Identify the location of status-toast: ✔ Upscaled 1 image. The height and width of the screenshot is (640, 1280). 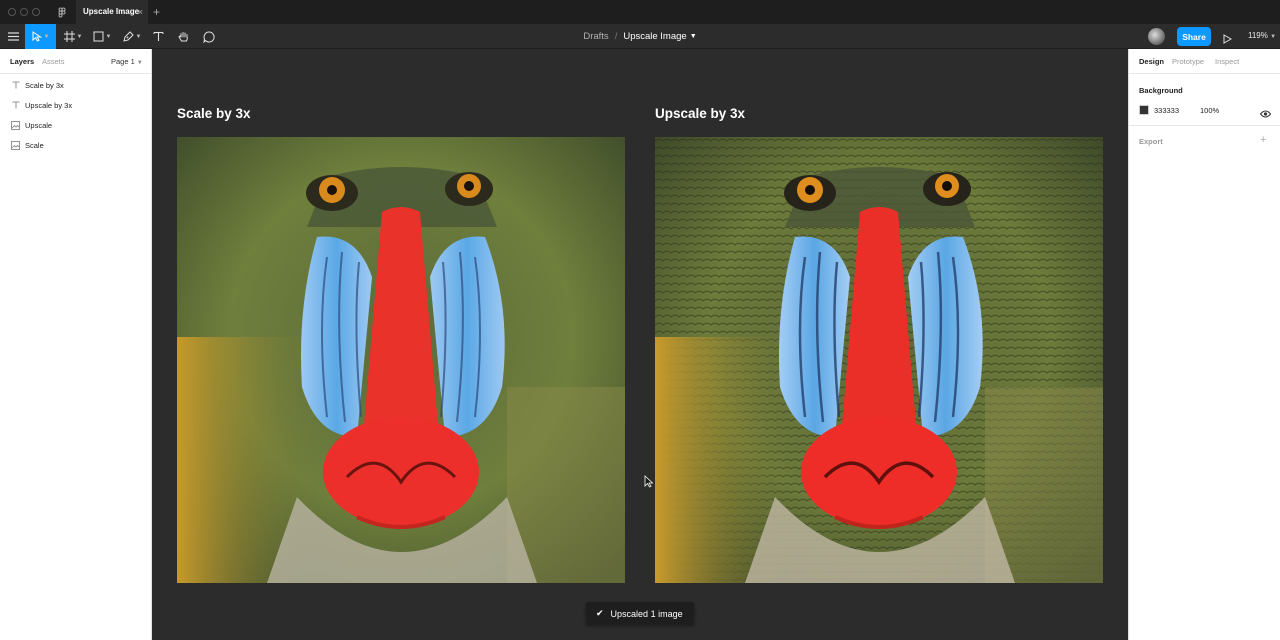
(640, 613).